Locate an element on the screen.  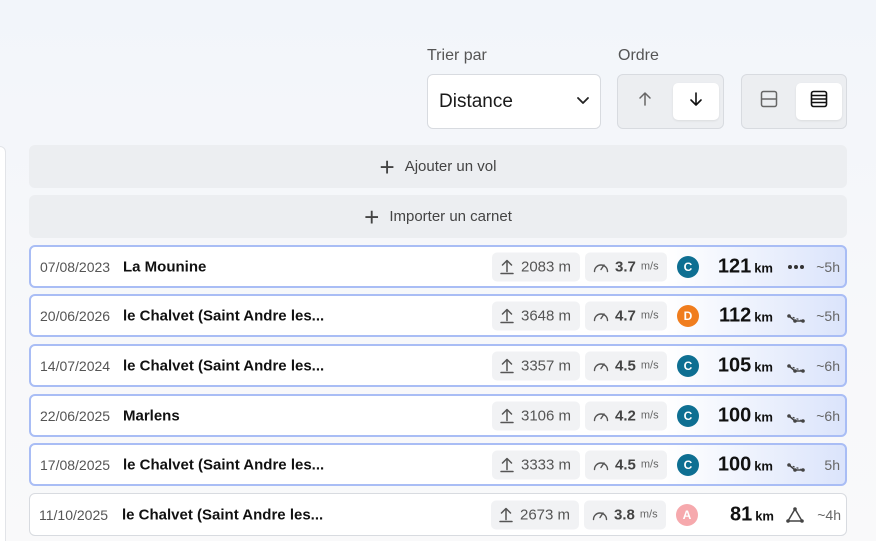
flight-duration: ~4h is located at coordinates (829, 514).